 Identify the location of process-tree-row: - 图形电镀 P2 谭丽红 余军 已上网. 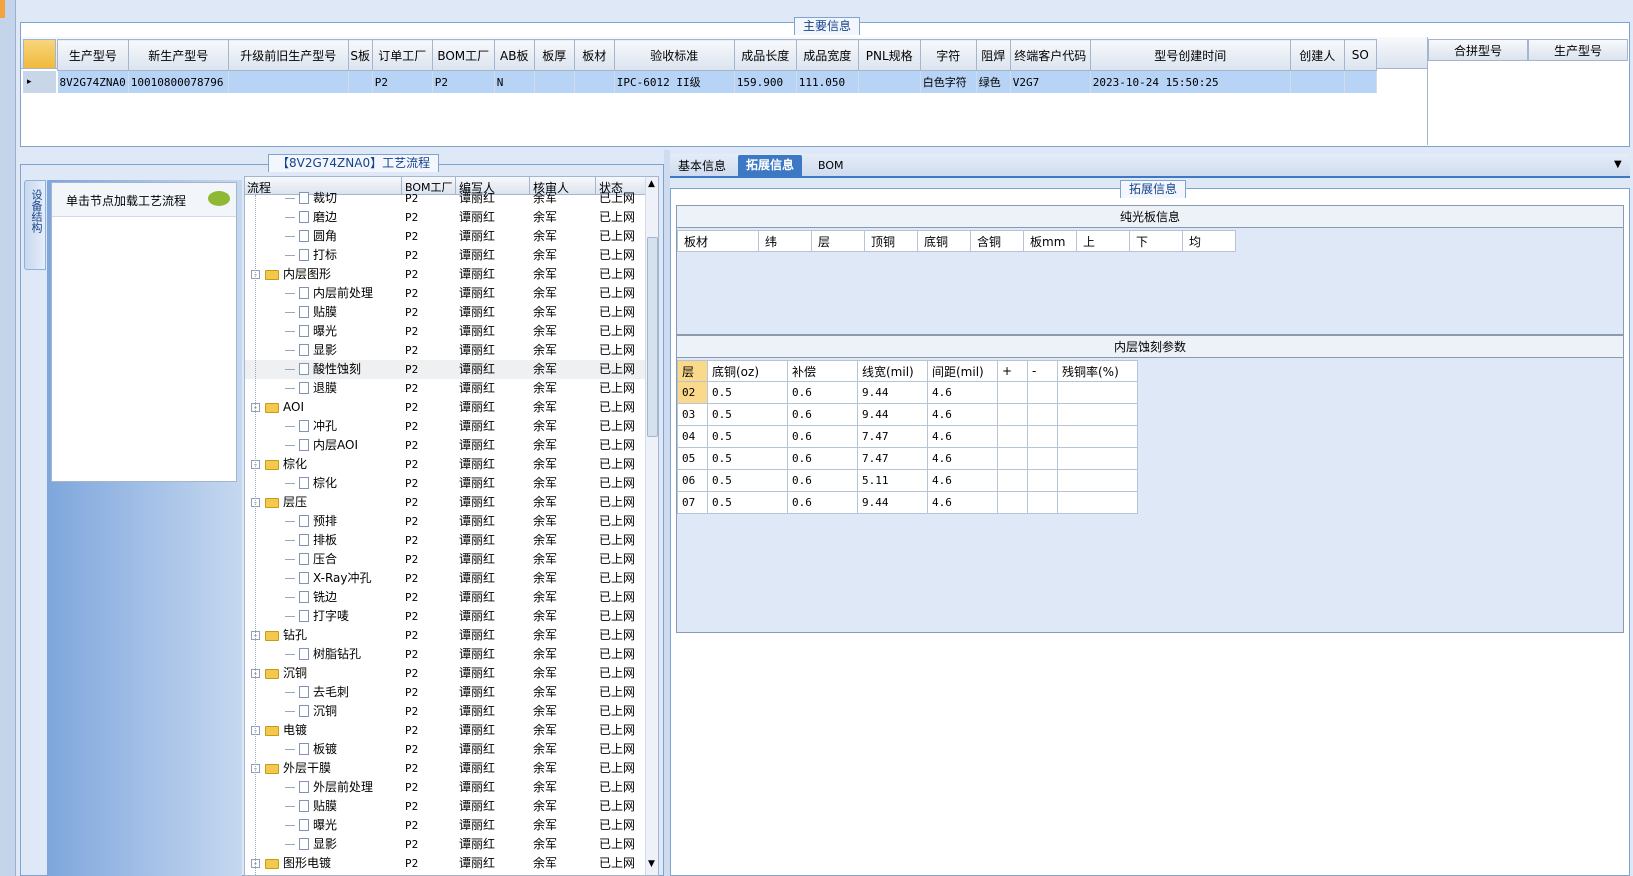
(445, 863).